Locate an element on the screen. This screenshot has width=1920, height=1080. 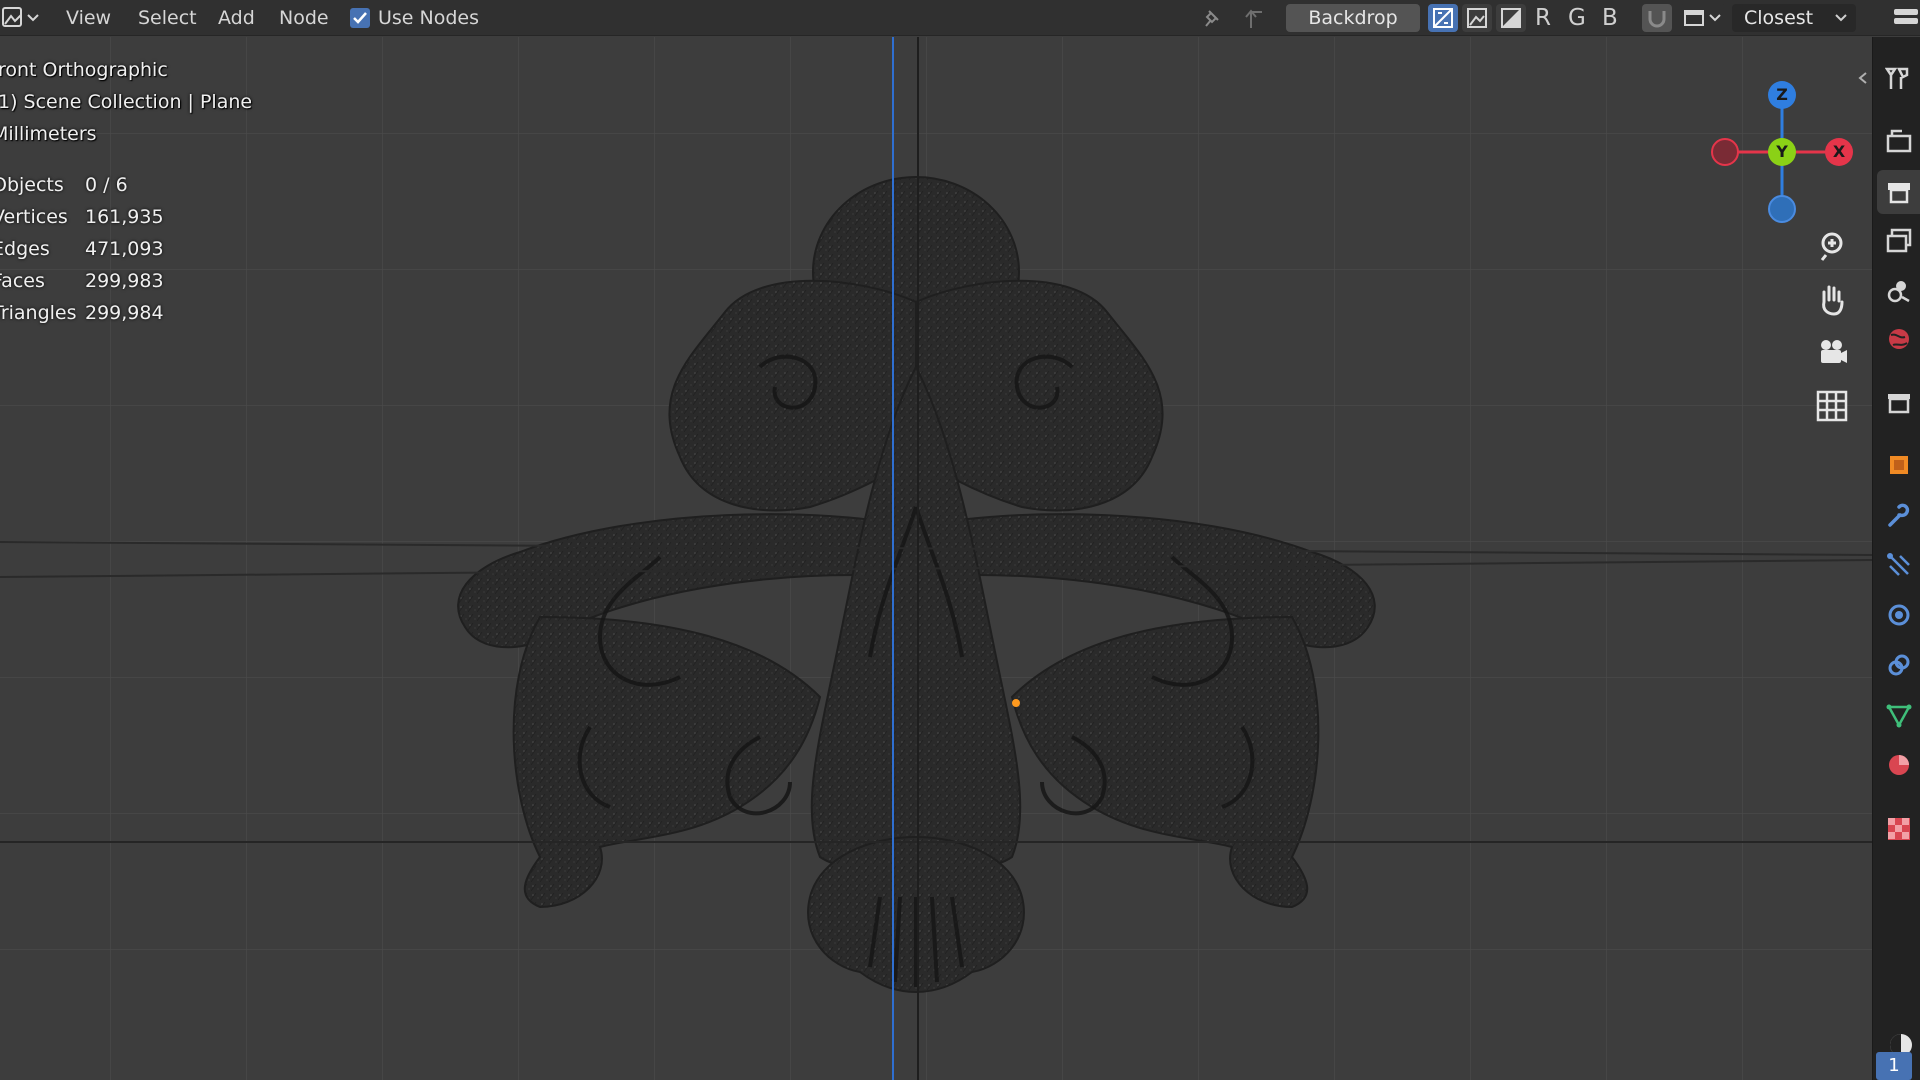
render-icon is located at coordinates (1899, 141).